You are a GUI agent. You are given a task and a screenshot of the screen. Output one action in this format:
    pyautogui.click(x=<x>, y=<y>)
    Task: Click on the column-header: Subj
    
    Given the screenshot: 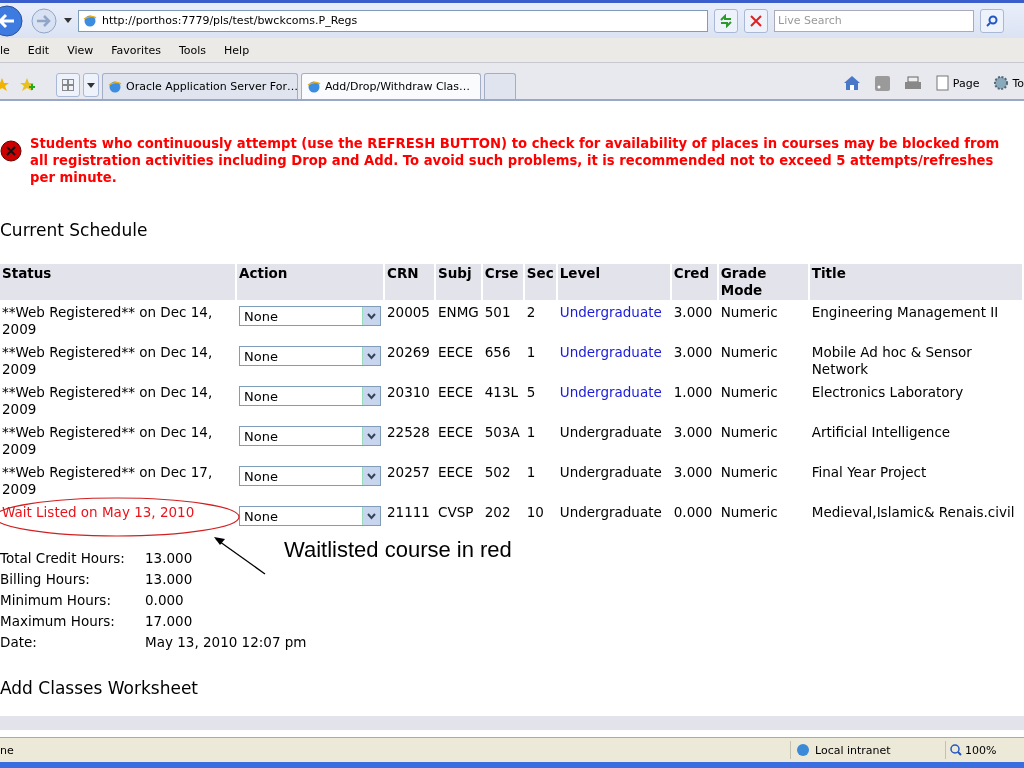 What is the action you would take?
    pyautogui.click(x=458, y=282)
    